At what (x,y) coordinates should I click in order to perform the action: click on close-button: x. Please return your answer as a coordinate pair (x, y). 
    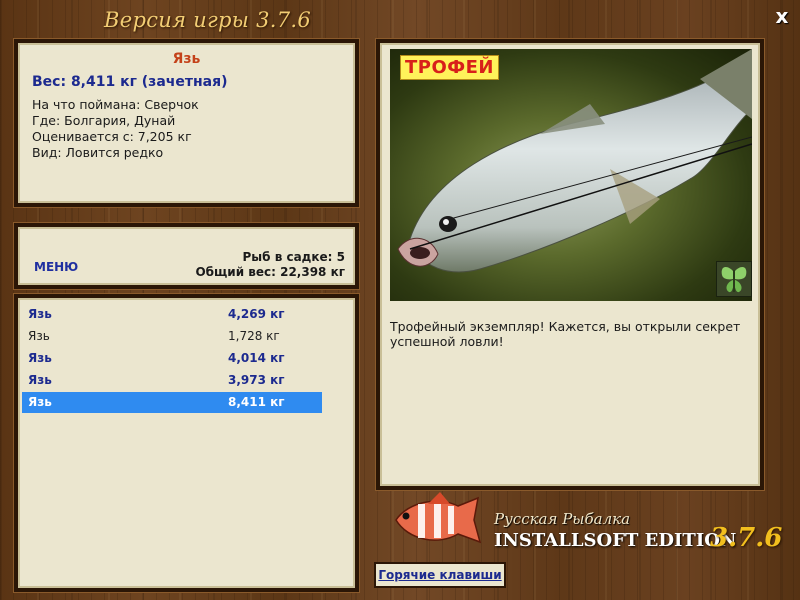
    Looking at the image, I should click on (782, 16).